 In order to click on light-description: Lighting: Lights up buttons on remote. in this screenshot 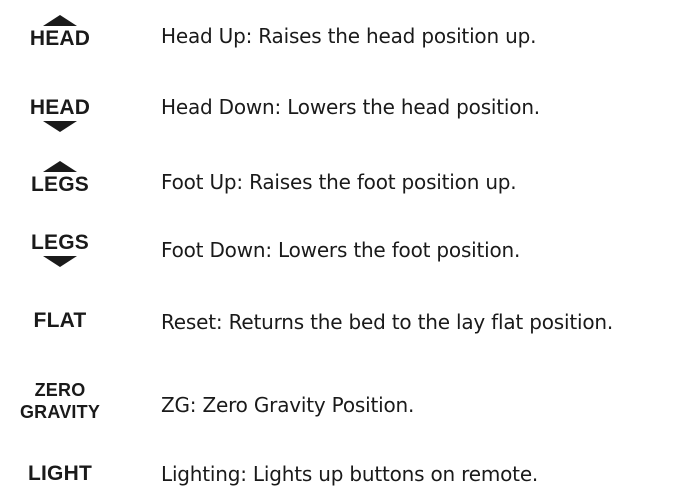, I will do `click(350, 474)`.